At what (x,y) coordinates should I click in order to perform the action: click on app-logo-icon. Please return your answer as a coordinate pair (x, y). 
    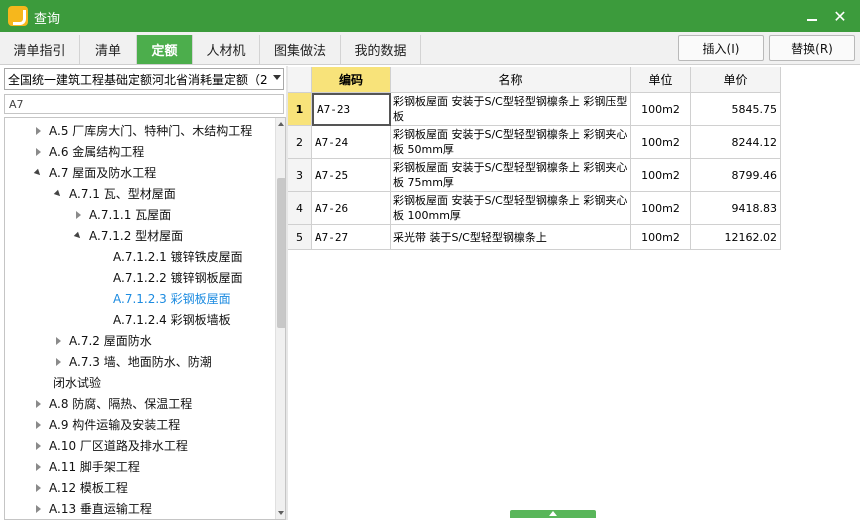
    Looking at the image, I should click on (18, 16).